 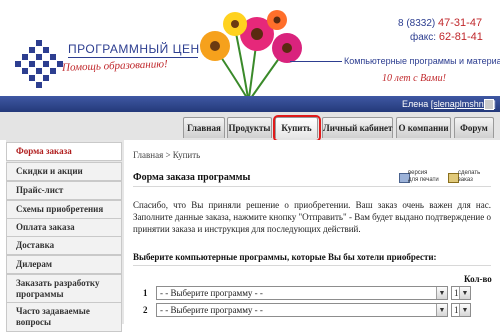 What do you see at coordinates (64, 190) in the screenshot?
I see `sidebar-item-price-list: Прайс-лист` at bounding box center [64, 190].